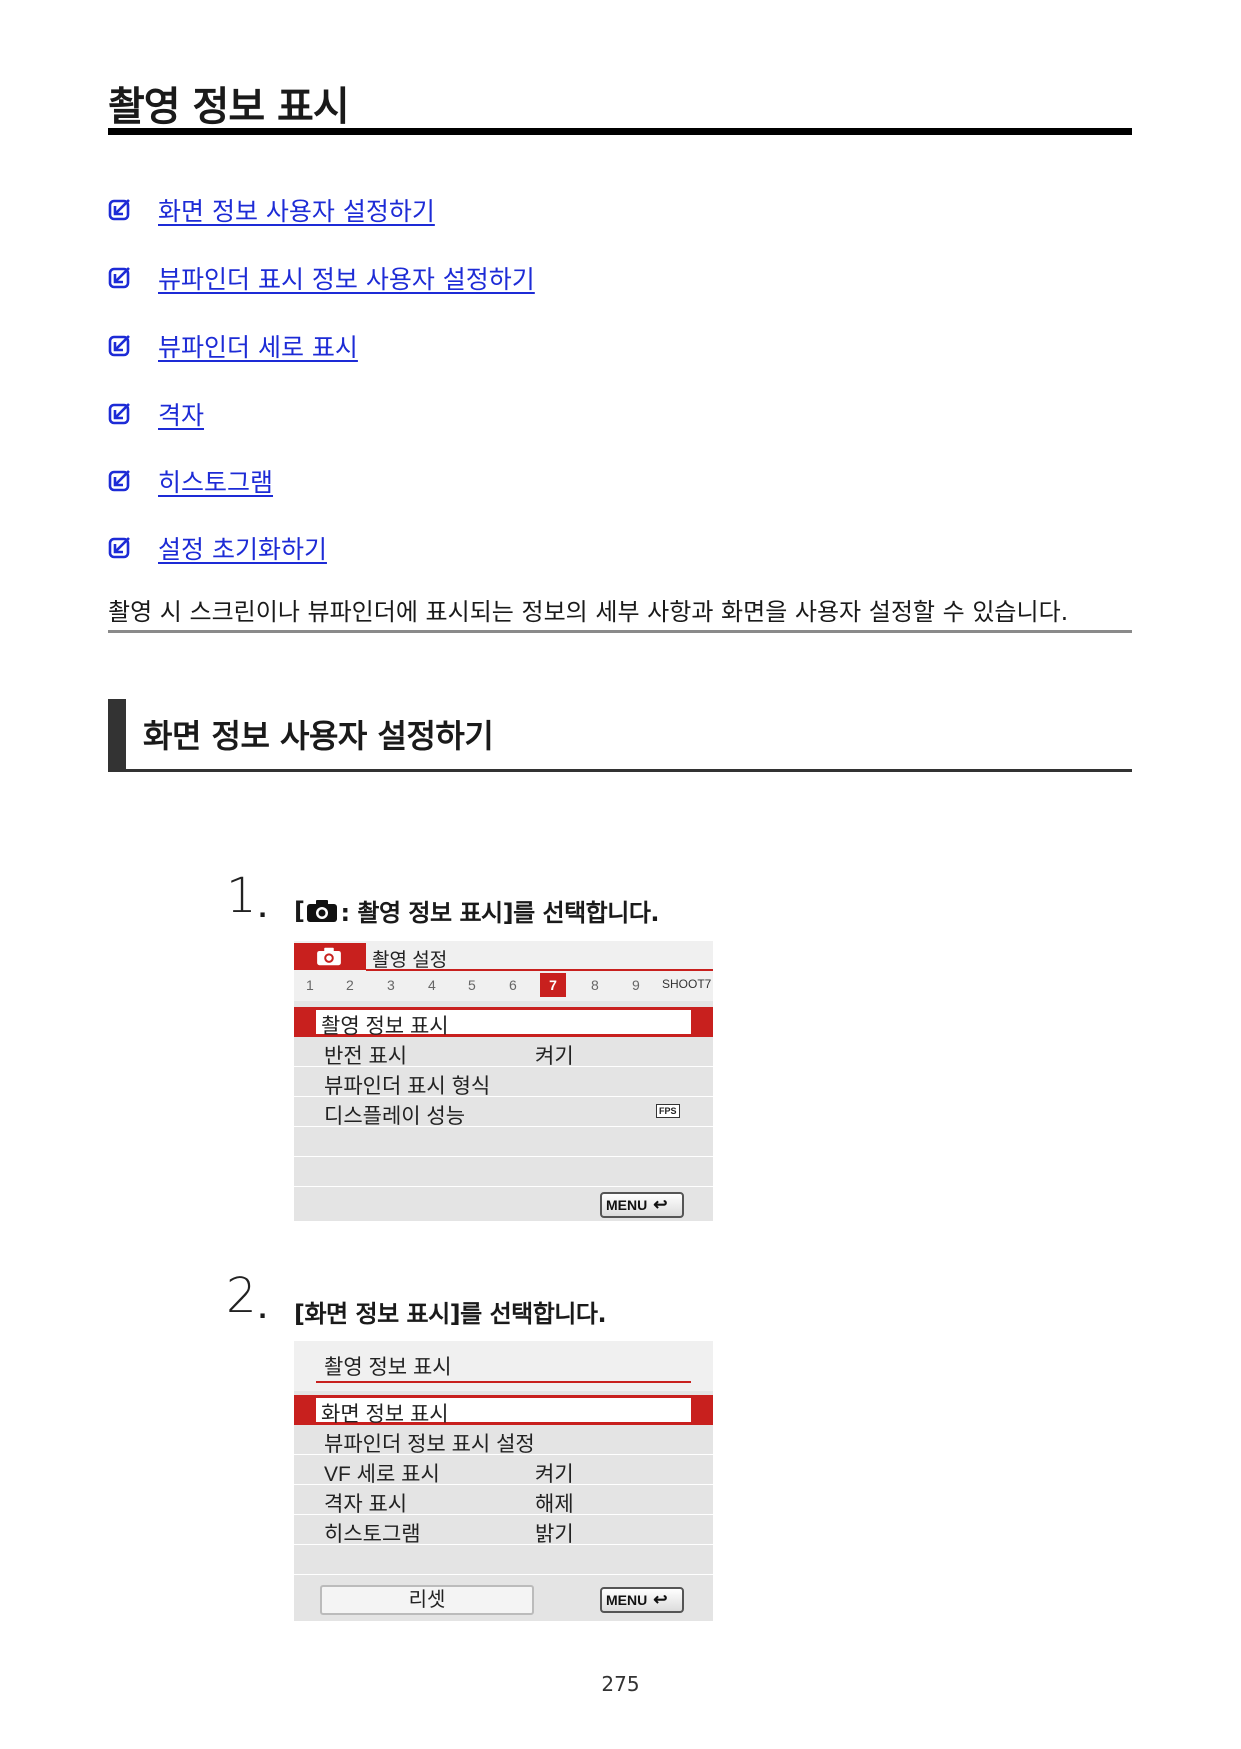 Image resolution: width=1241 pixels, height=1749 pixels. What do you see at coordinates (513, 985) in the screenshot?
I see `tab-number: 6` at bounding box center [513, 985].